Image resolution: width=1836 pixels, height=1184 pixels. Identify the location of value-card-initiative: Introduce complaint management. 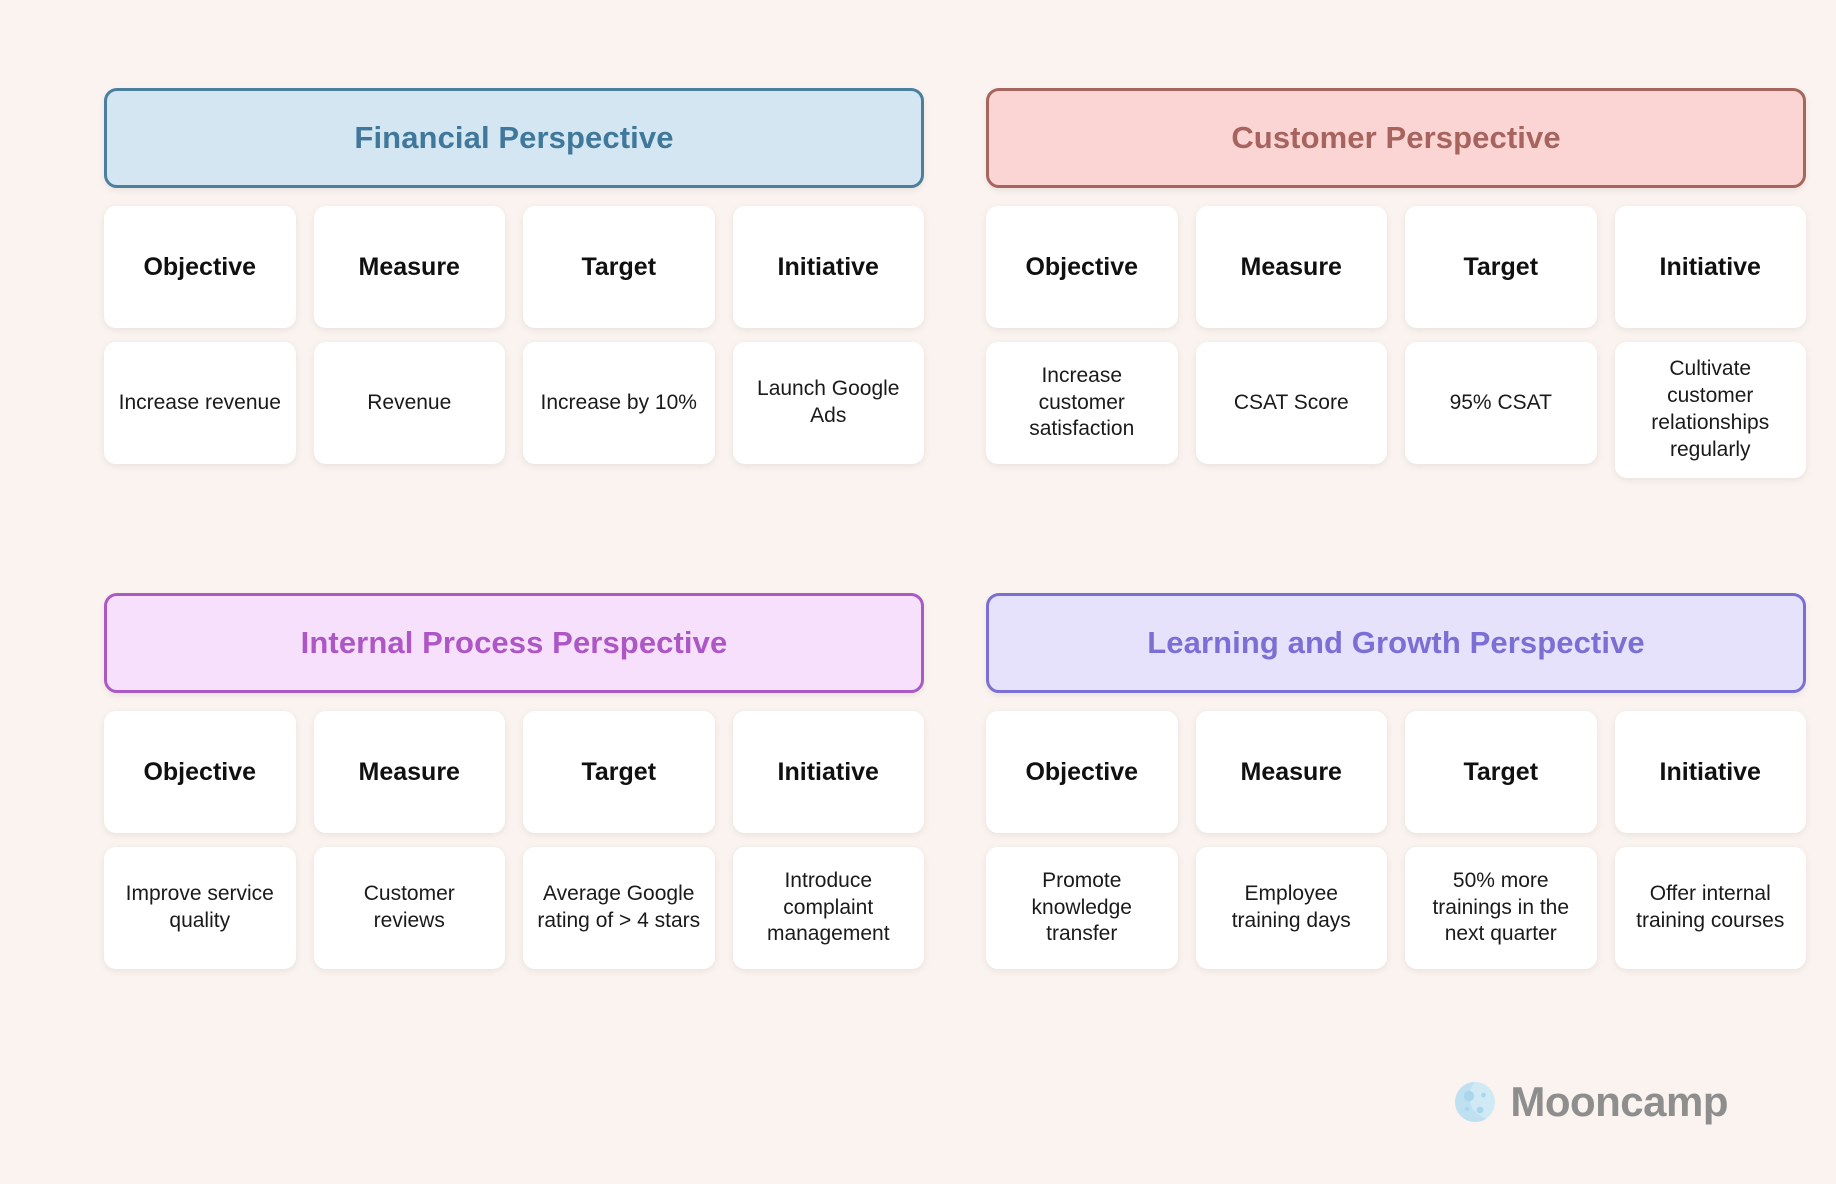
(828, 908).